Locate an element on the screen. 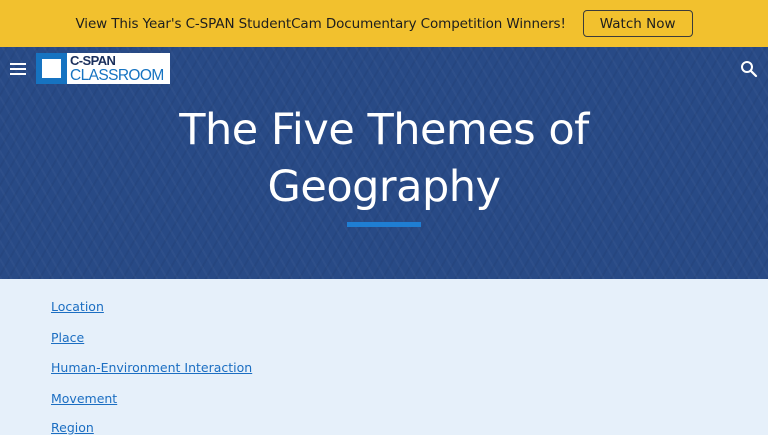 The height and width of the screenshot is (435, 768). watch-now-button: Watch Now is located at coordinates (637, 23).